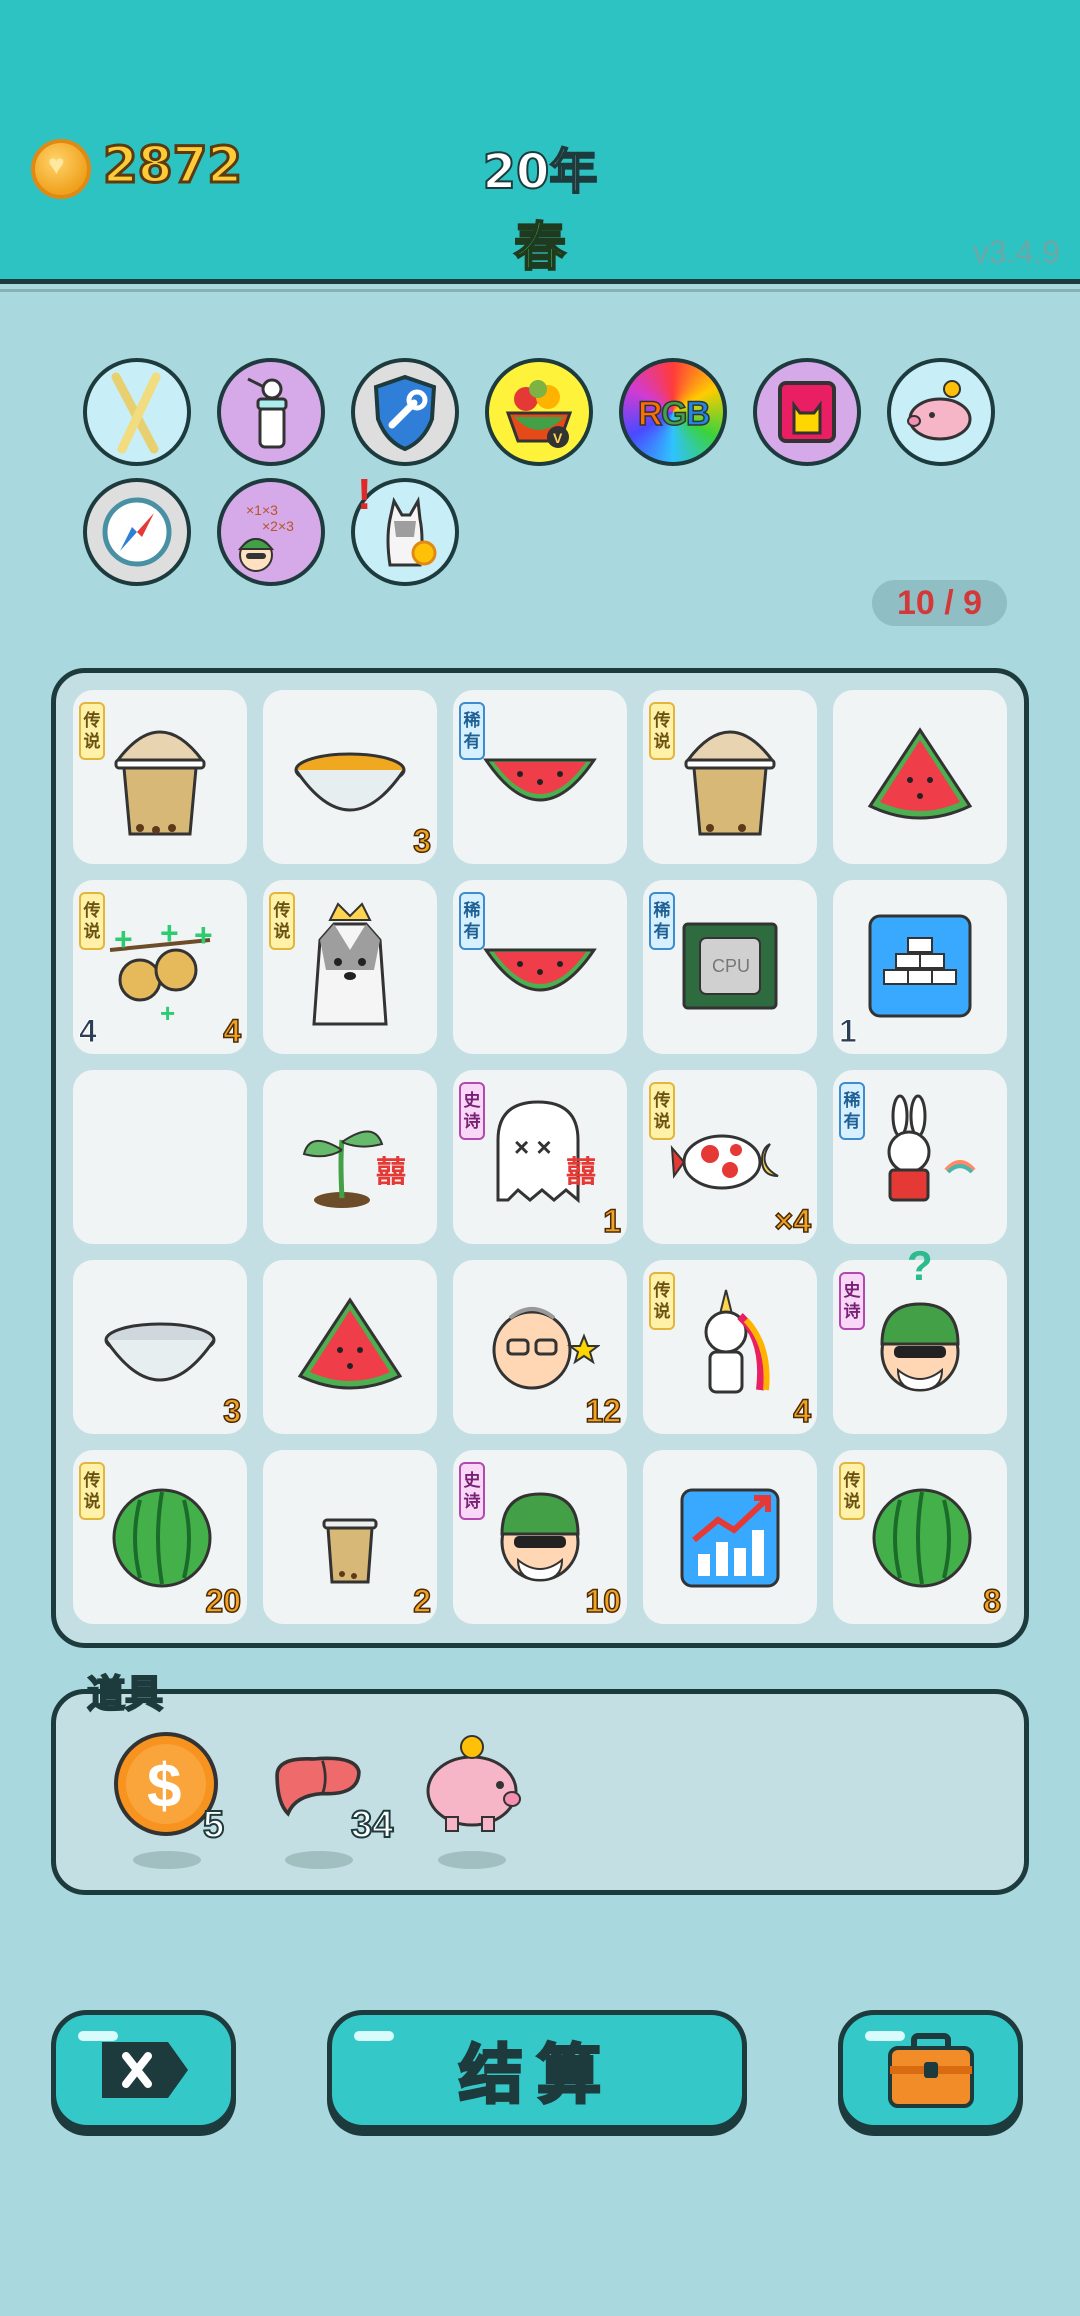 The image size is (1080, 2316). I want to click on growth-chart-icon, so click(730, 1538).